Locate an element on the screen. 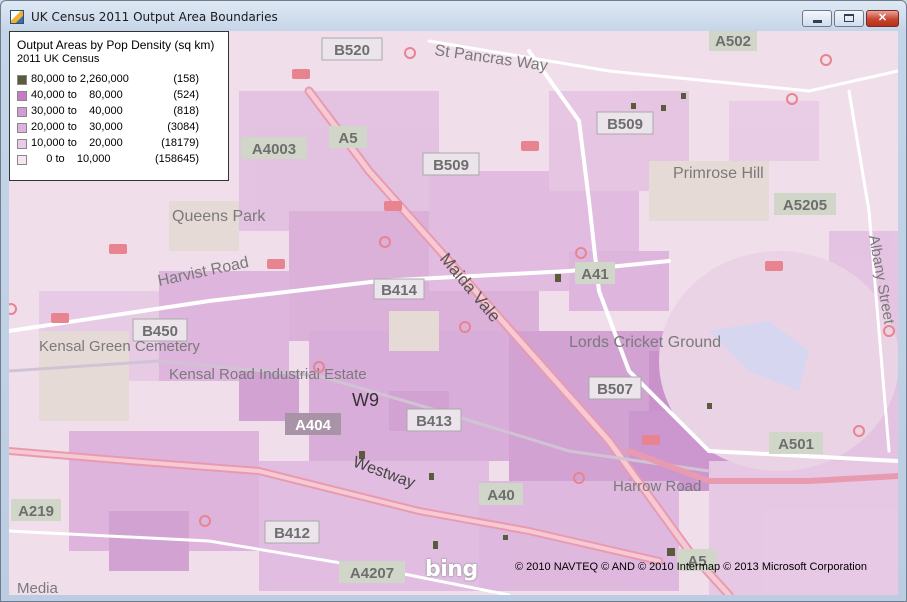 This screenshot has width=907, height=602. label-lords-cricket-ground: Lords Cricket Ground is located at coordinates (645, 342).